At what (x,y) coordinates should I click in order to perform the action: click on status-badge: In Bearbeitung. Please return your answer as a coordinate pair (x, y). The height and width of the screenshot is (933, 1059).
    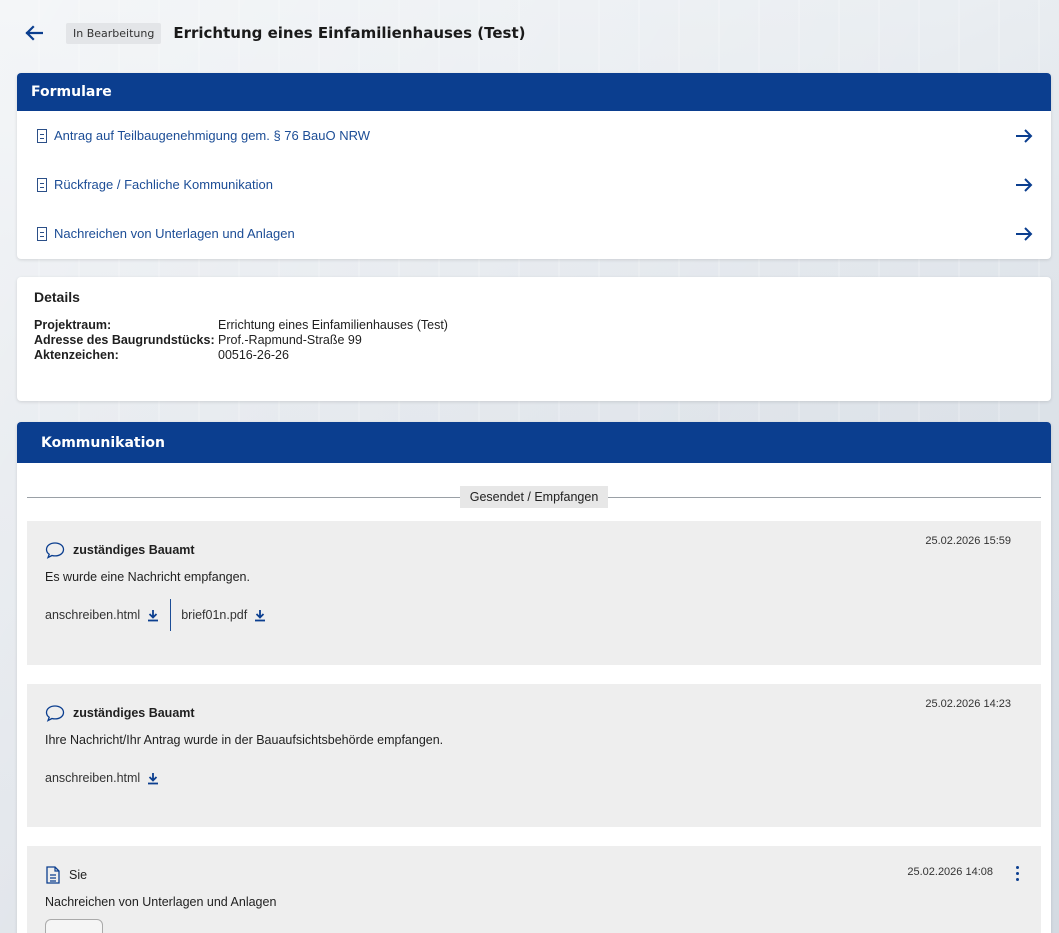
    Looking at the image, I should click on (114, 33).